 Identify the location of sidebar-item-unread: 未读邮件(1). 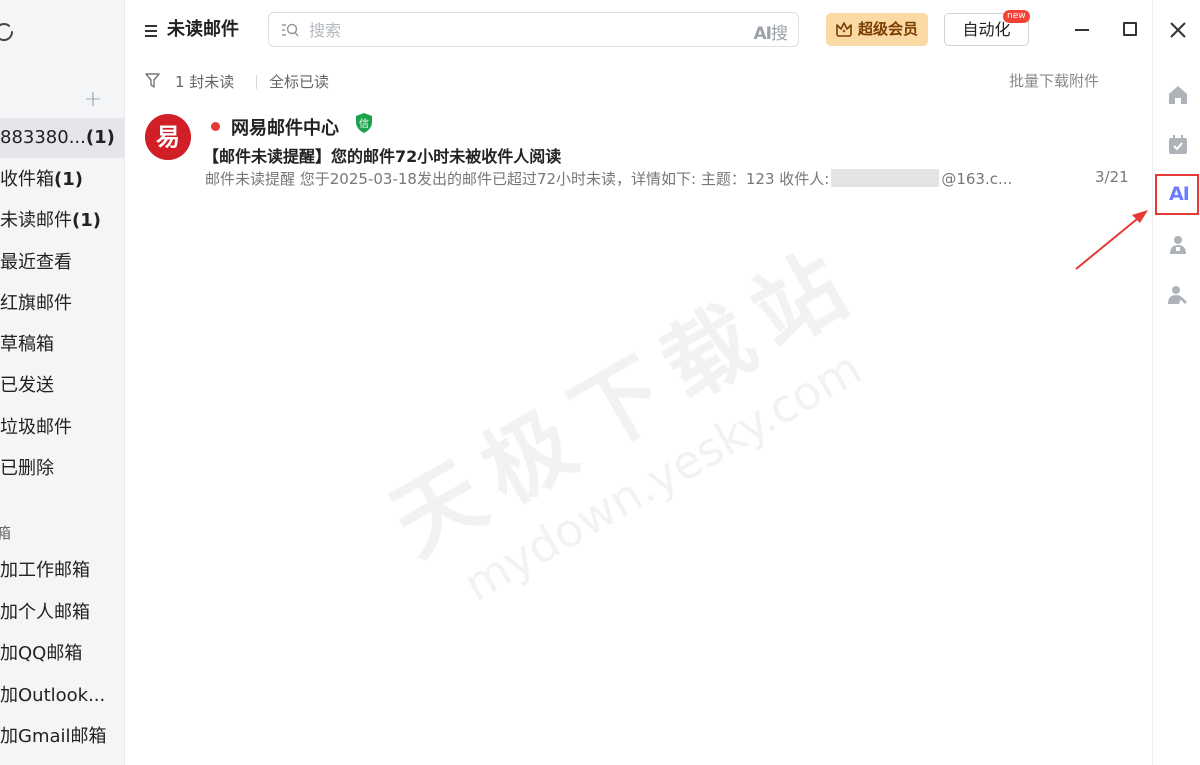
(62, 221).